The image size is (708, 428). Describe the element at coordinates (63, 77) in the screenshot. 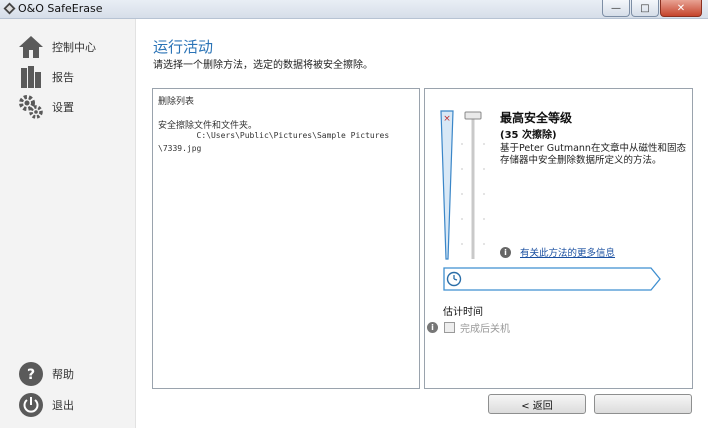

I see `sidebar-item-label: 报告` at that location.